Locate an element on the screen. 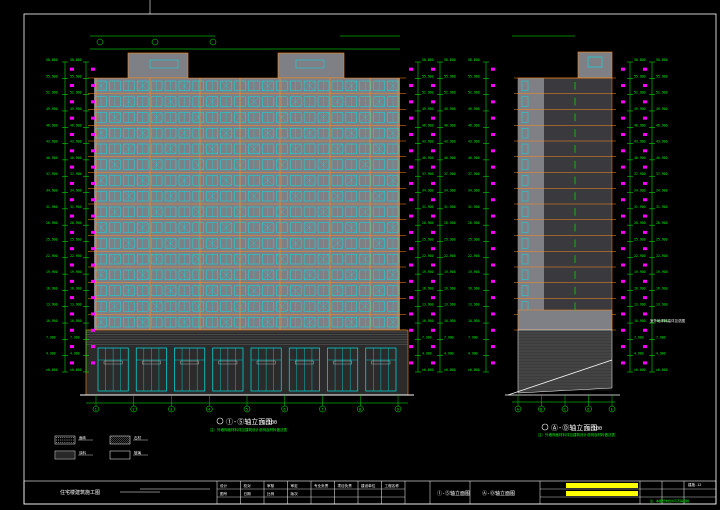 Image resolution: width=720 pixels, height=510 pixels. legend-item: 面砖 is located at coordinates (73, 440).